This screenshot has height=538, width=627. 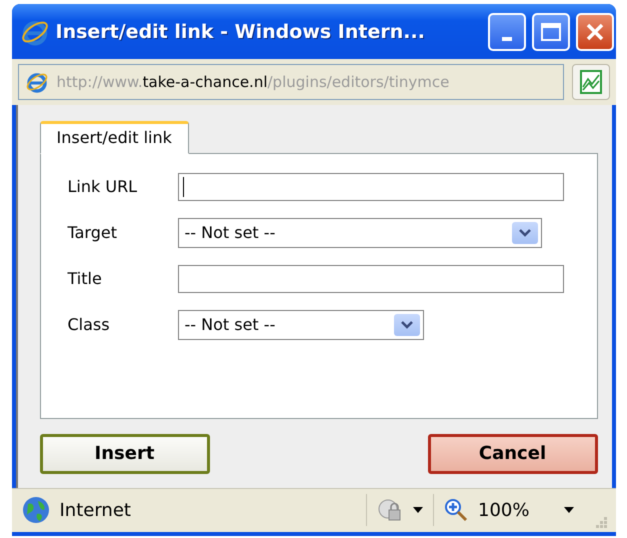 I want to click on field-label: Link URL, so click(x=103, y=186).